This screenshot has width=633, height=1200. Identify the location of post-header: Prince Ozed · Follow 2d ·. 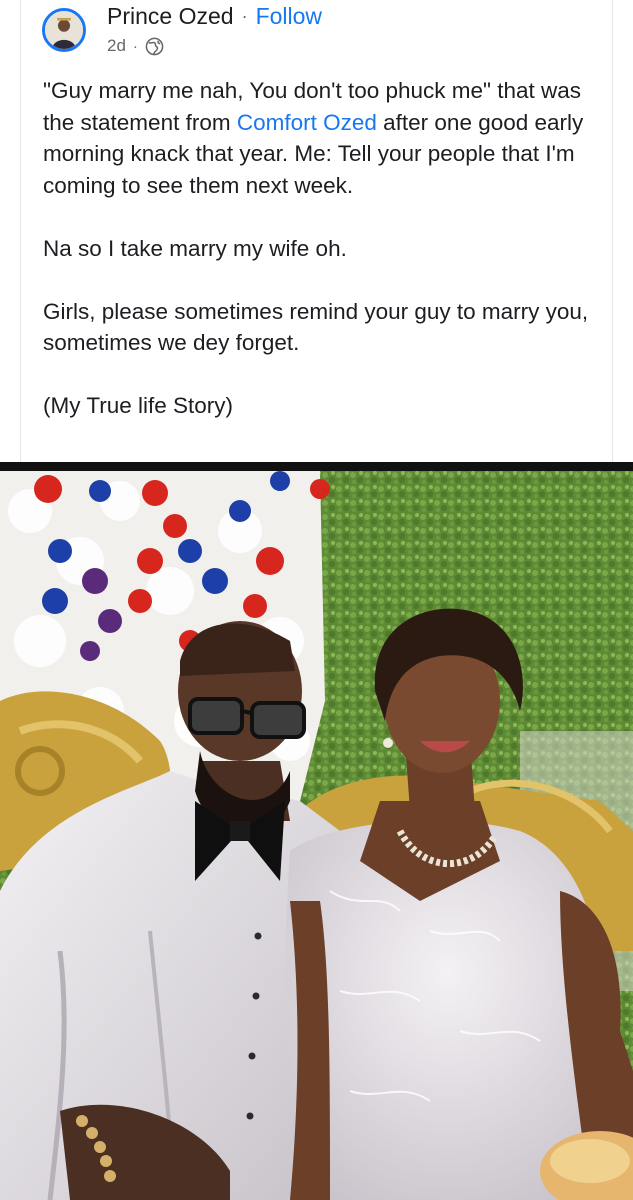
(316, 30).